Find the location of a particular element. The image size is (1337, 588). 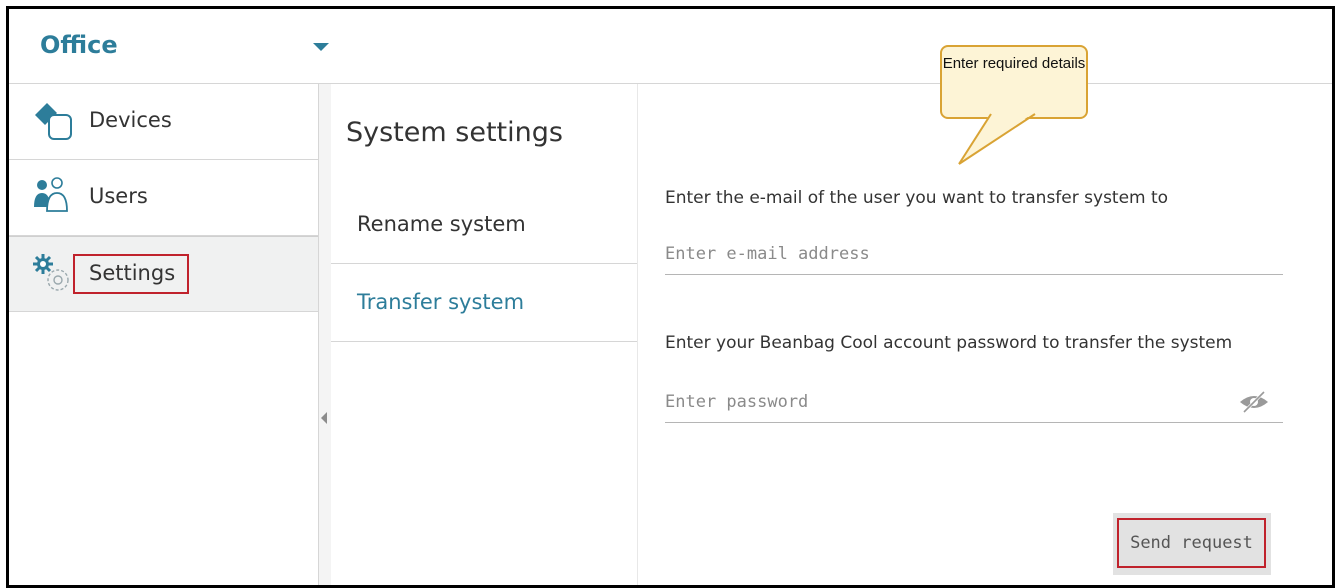

sidebar-item-users: Users is located at coordinates (164, 198).